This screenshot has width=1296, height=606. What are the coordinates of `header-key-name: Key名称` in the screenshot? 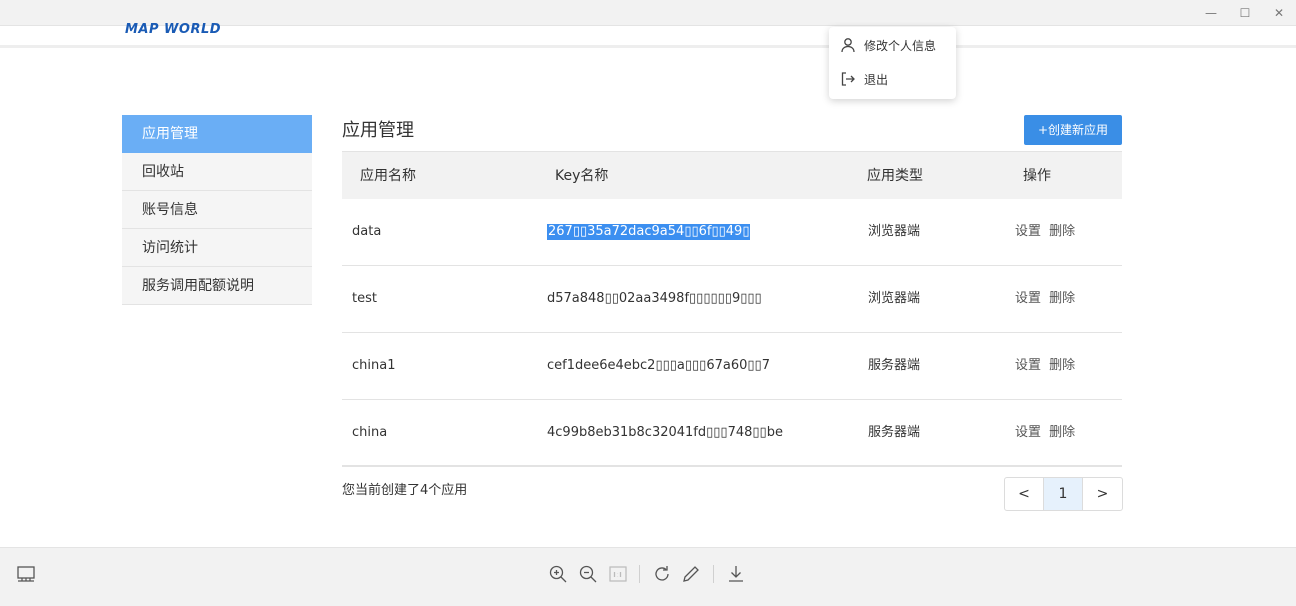 It's located at (582, 176).